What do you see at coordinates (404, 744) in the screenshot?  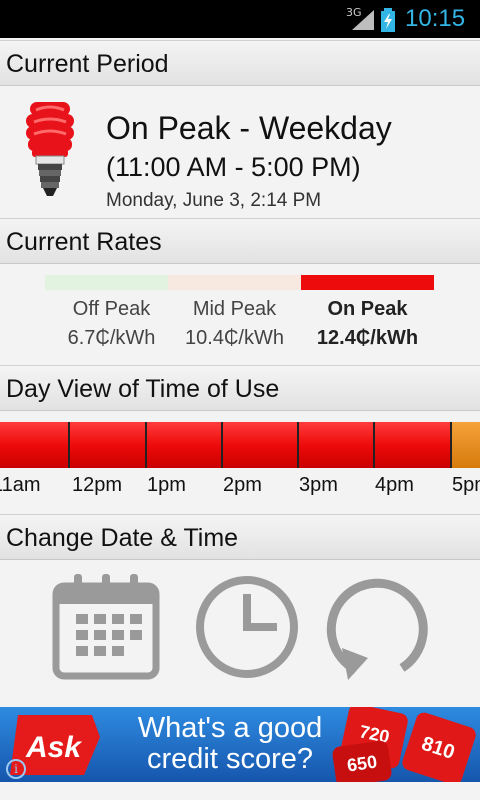 I see `credit-score-dice: 720 650 810` at bounding box center [404, 744].